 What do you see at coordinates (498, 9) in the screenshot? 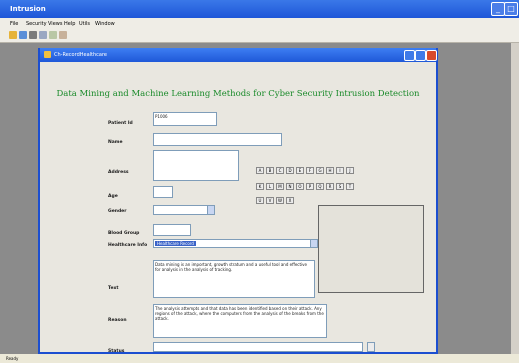
I see `minimize-button: _` at bounding box center [498, 9].